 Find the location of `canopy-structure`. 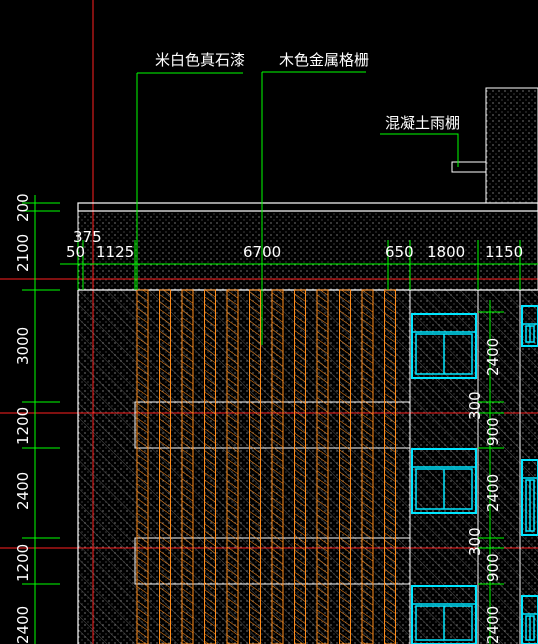

canopy-structure is located at coordinates (494, 145).